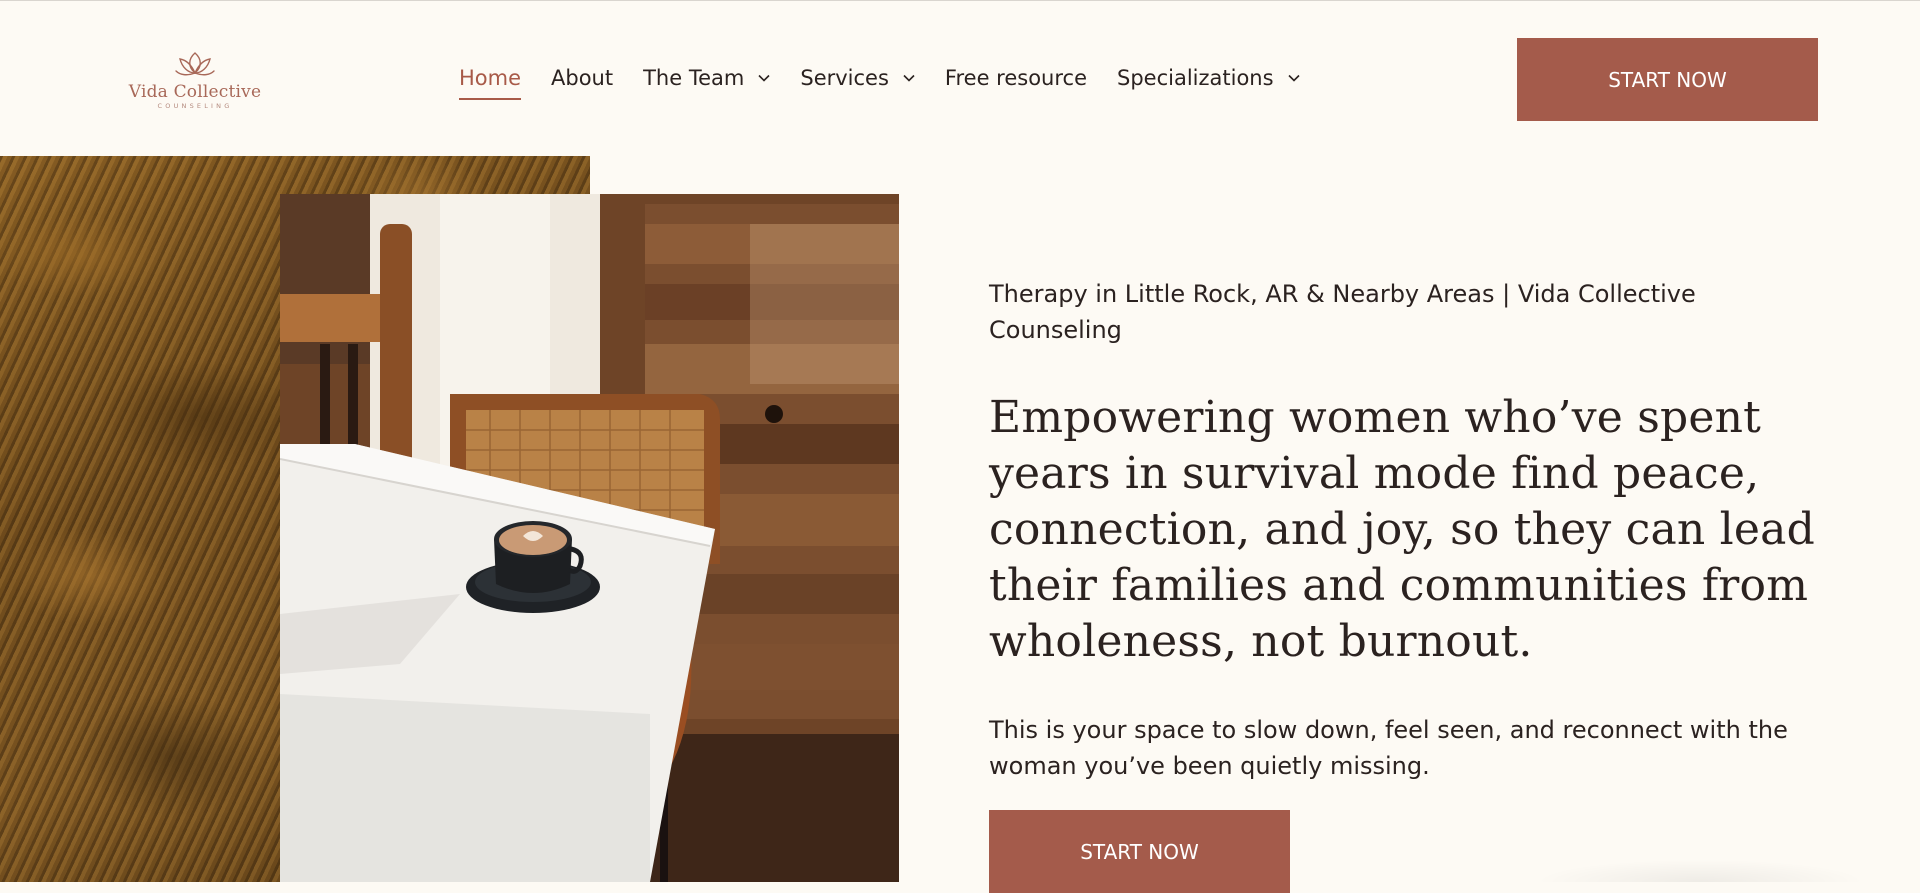 The width and height of the screenshot is (1920, 893). Describe the element at coordinates (1700, 862) in the screenshot. I see `decorative-shadow` at that location.